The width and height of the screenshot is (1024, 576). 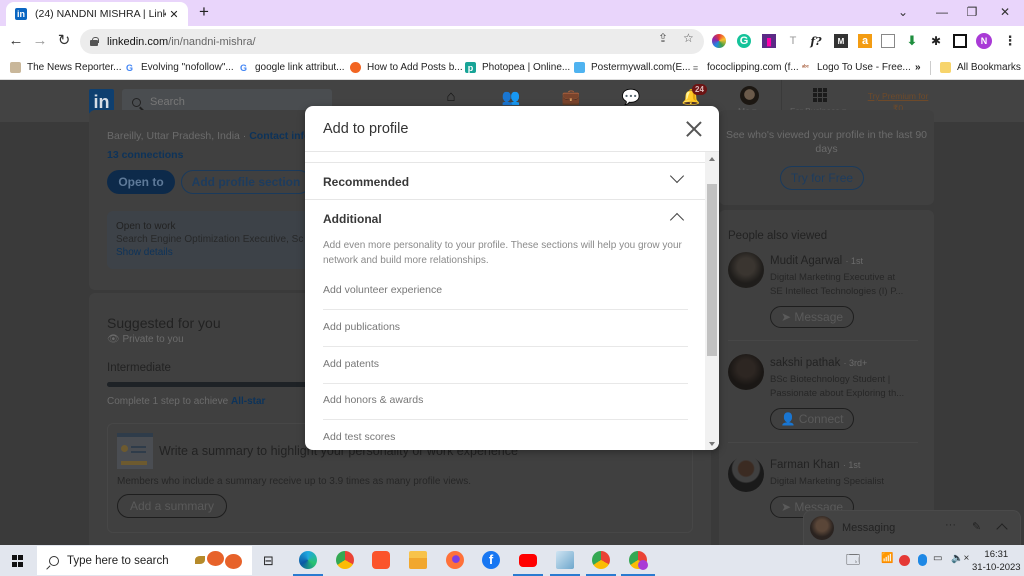 What do you see at coordinates (769, 41) in the screenshot?
I see `extension-icon: ▮` at bounding box center [769, 41].